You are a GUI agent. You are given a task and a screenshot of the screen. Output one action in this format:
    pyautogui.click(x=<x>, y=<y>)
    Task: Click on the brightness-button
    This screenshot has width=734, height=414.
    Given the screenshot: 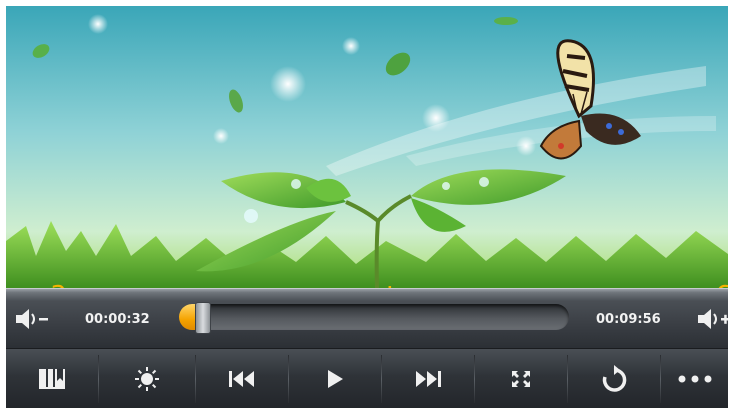 What is the action you would take?
    pyautogui.click(x=147, y=378)
    